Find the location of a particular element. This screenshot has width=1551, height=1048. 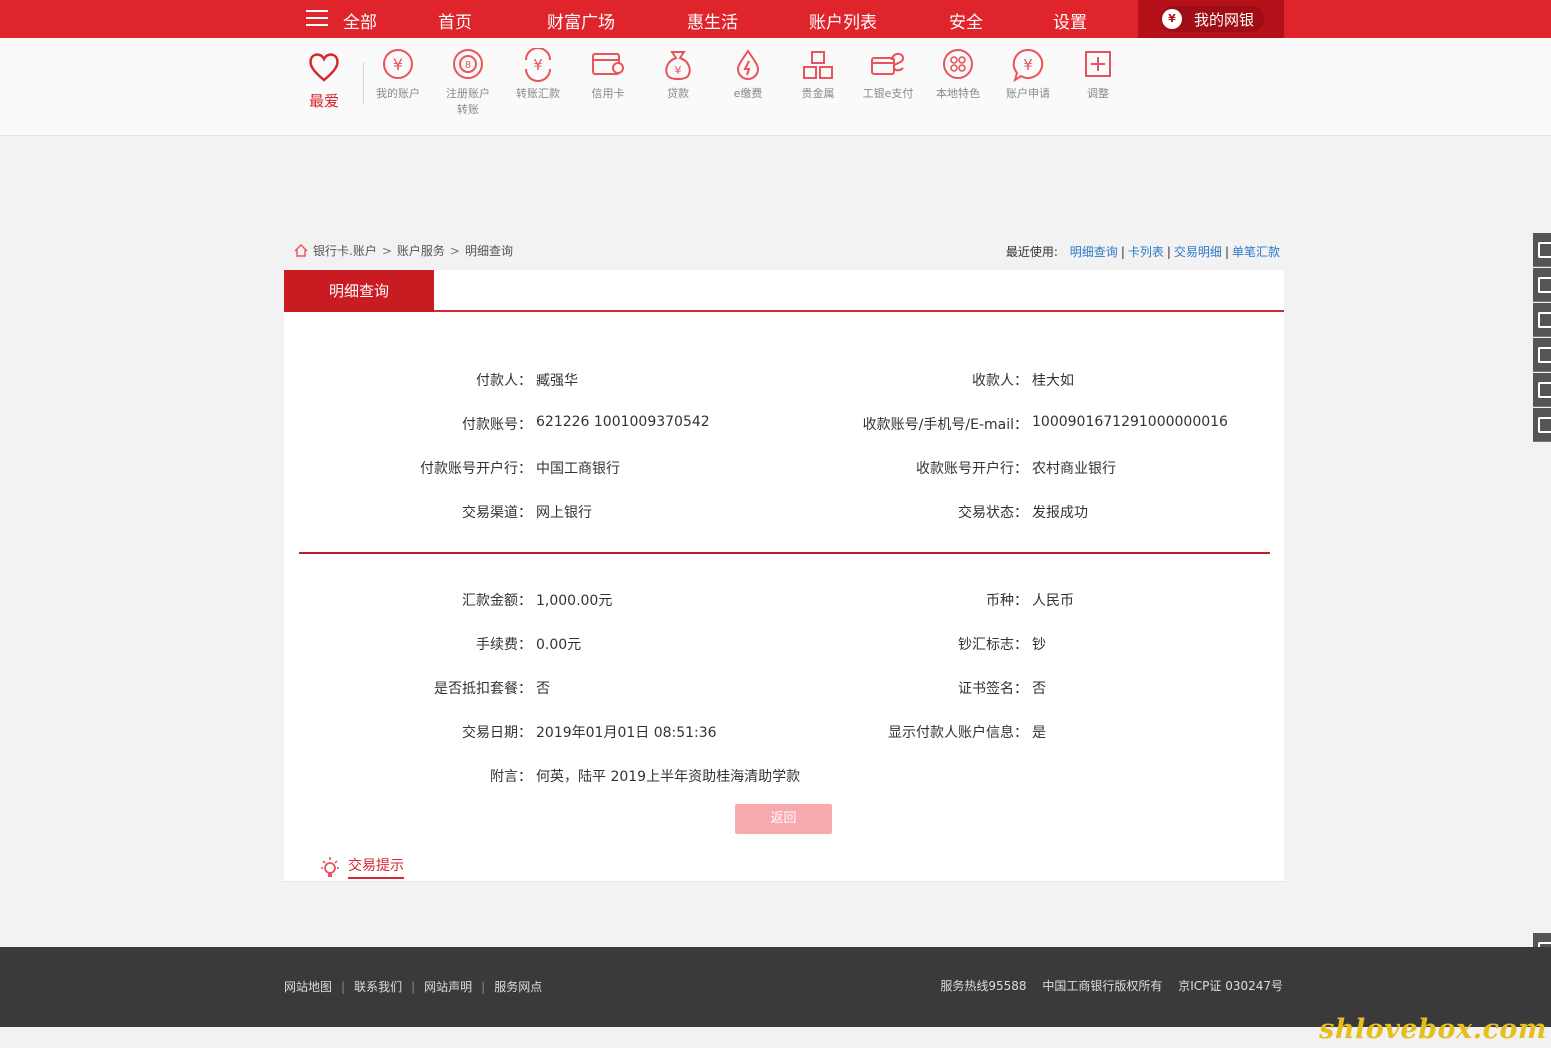

section-divider is located at coordinates (784, 553).